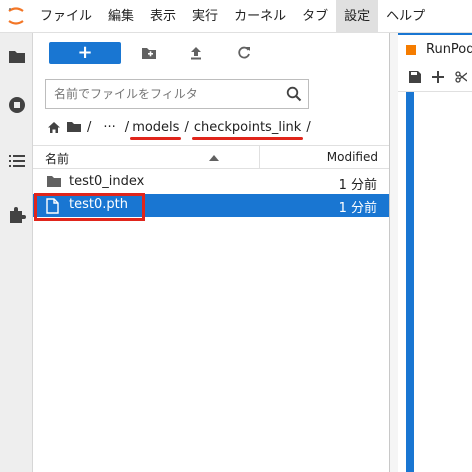  I want to click on column-header-name: 名前, so click(57, 158).